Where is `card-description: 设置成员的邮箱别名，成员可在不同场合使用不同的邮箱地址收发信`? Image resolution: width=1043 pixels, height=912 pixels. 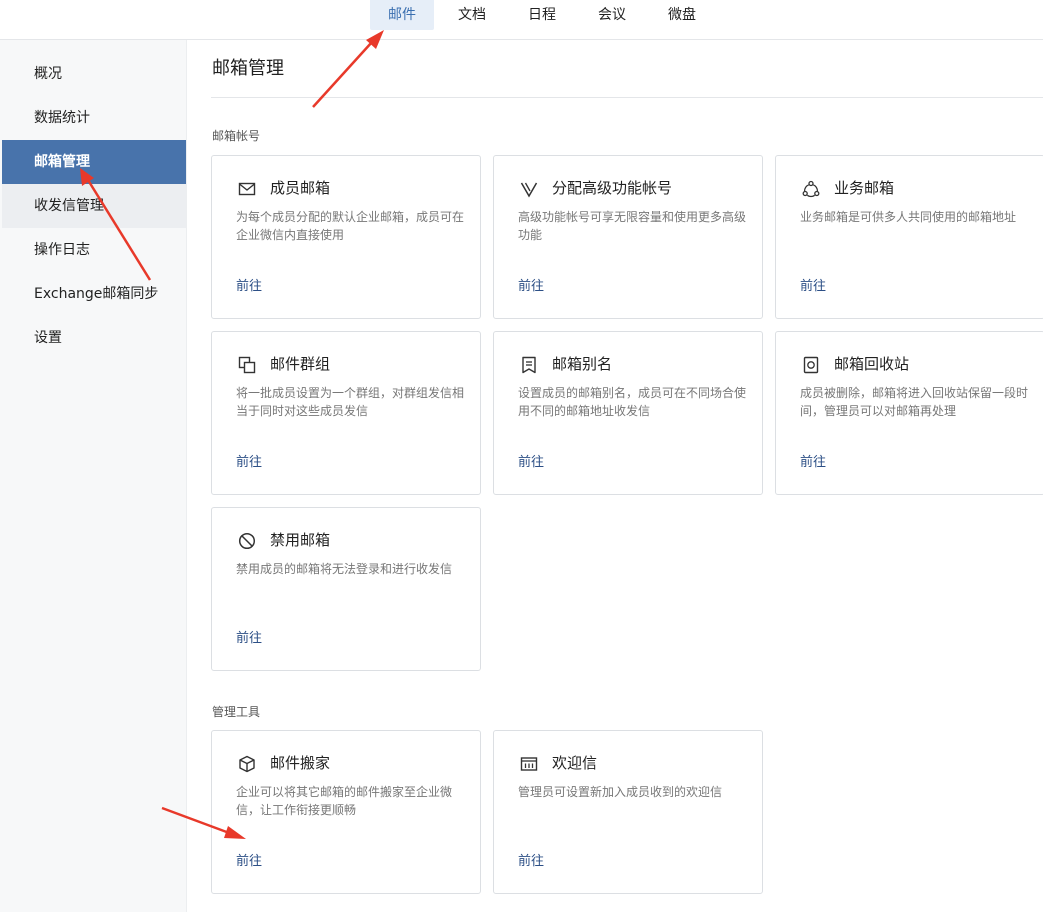
card-description: 设置成员的邮箱别名，成员可在不同场合使用不同的邮箱地址收发信 is located at coordinates (632, 402).